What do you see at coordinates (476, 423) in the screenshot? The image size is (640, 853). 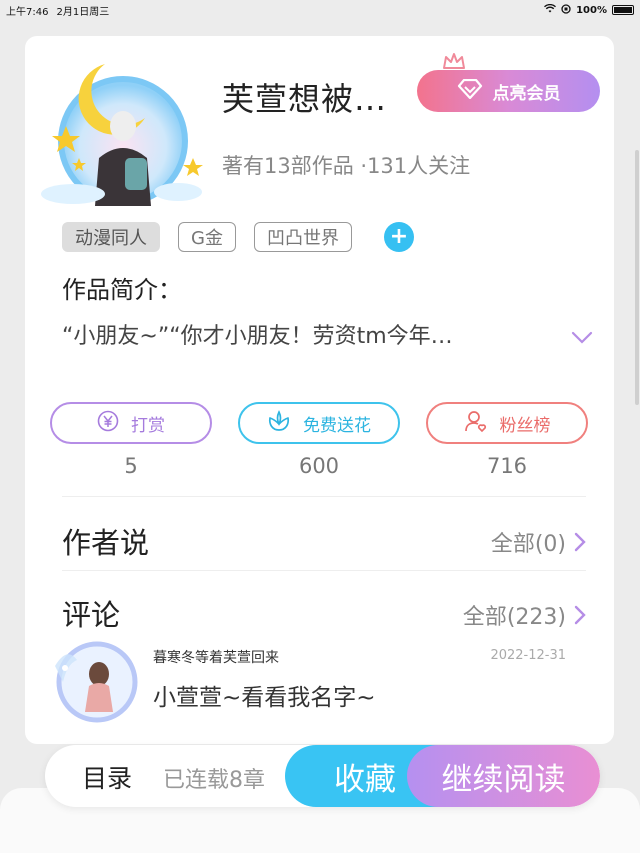 I see `fans-icon` at bounding box center [476, 423].